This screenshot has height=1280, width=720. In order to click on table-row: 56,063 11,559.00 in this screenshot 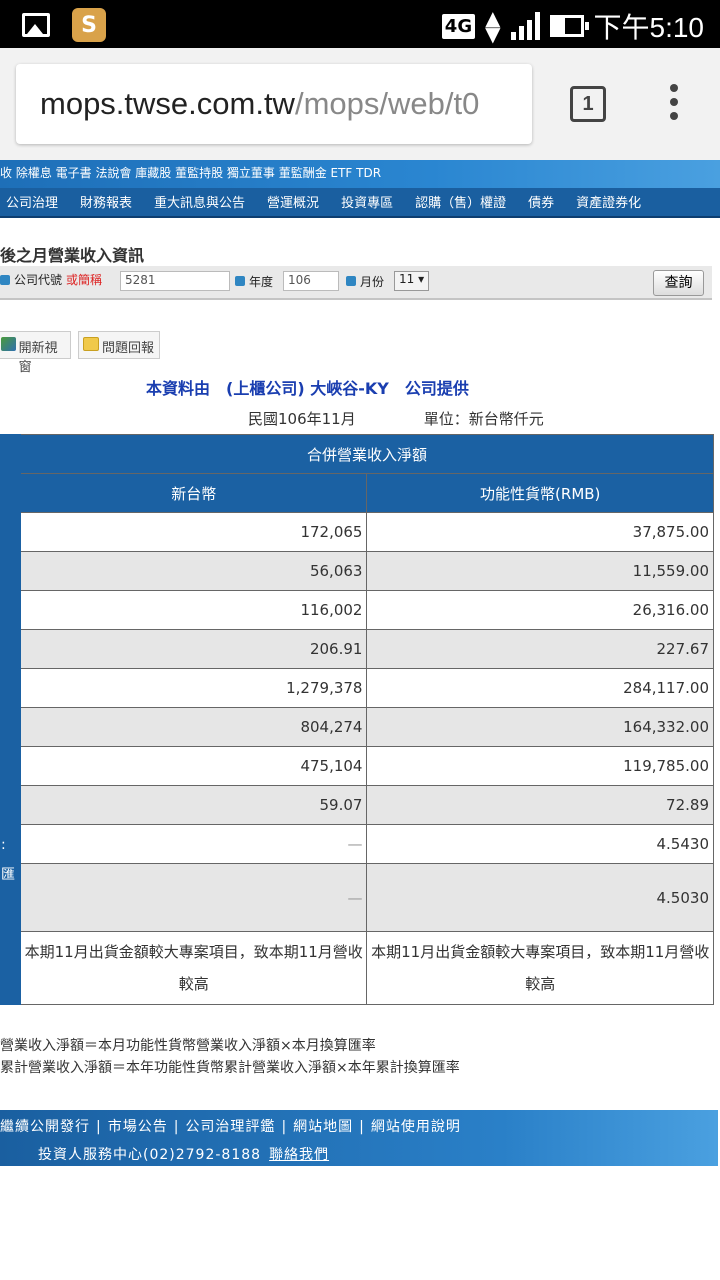, I will do `click(357, 571)`.